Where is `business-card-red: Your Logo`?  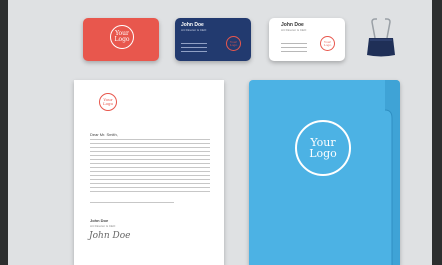 business-card-red: Your Logo is located at coordinates (121, 39).